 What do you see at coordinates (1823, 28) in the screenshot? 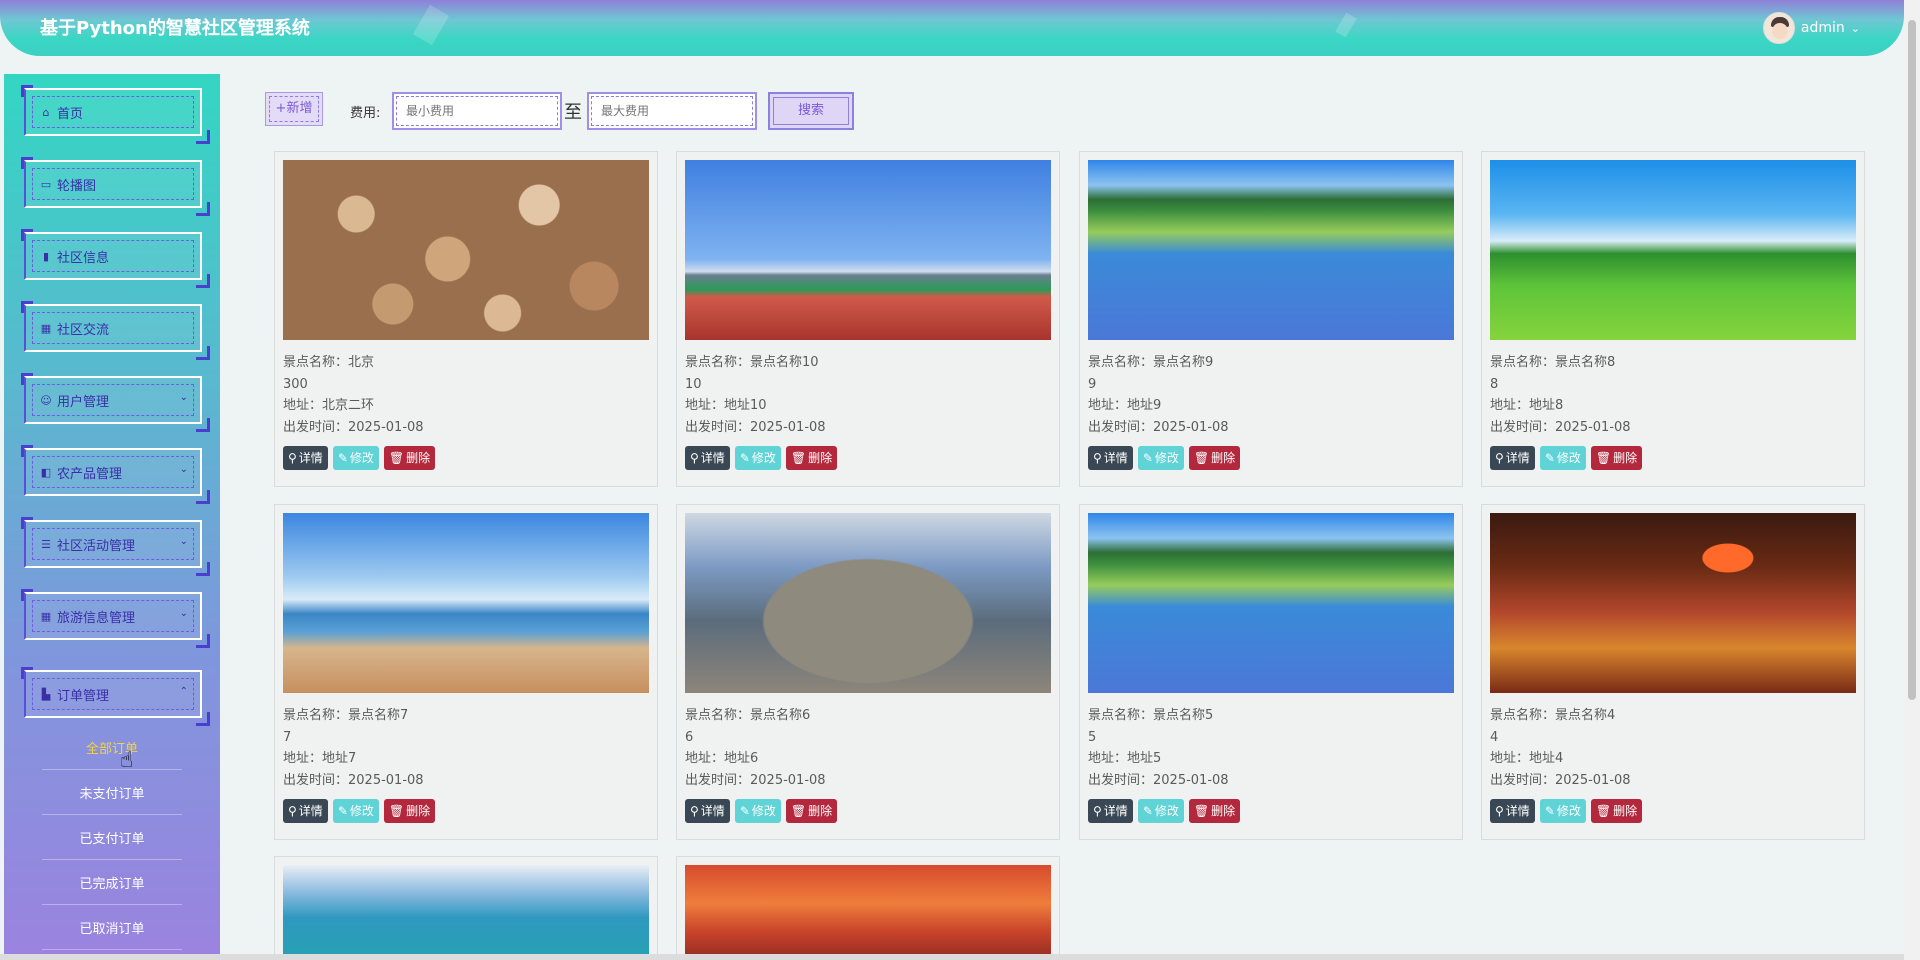
I see `username: admin` at bounding box center [1823, 28].